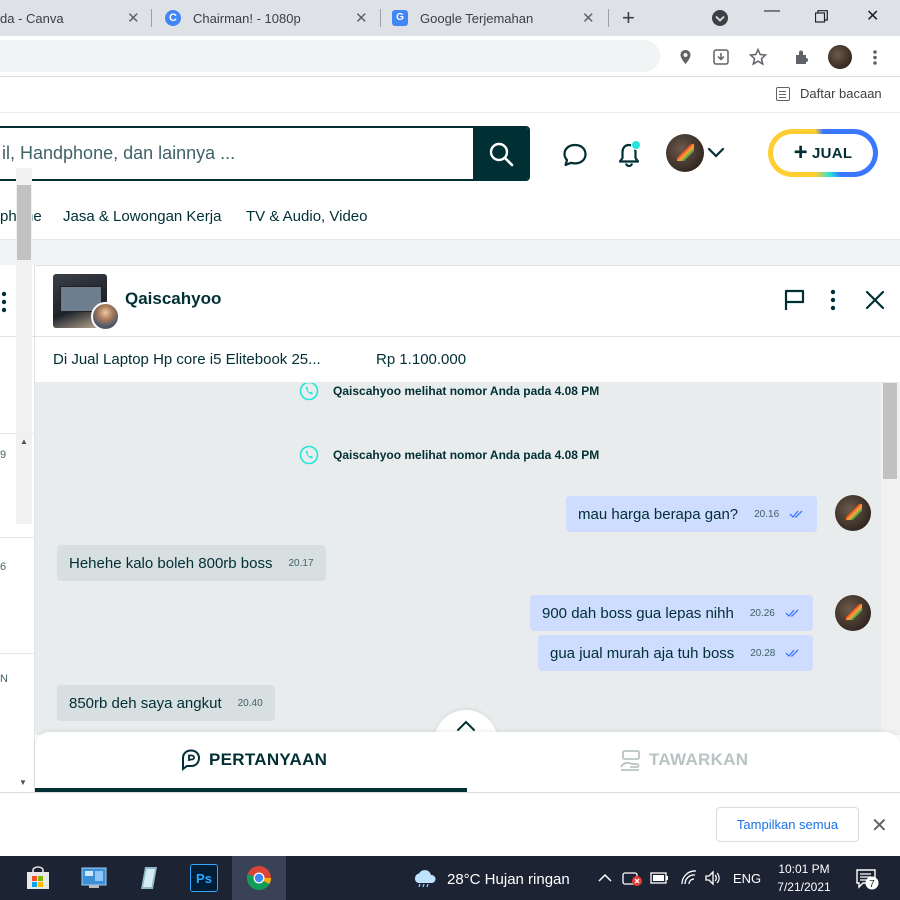 The width and height of the screenshot is (900, 900). I want to click on install-app-icon, so click(721, 57).